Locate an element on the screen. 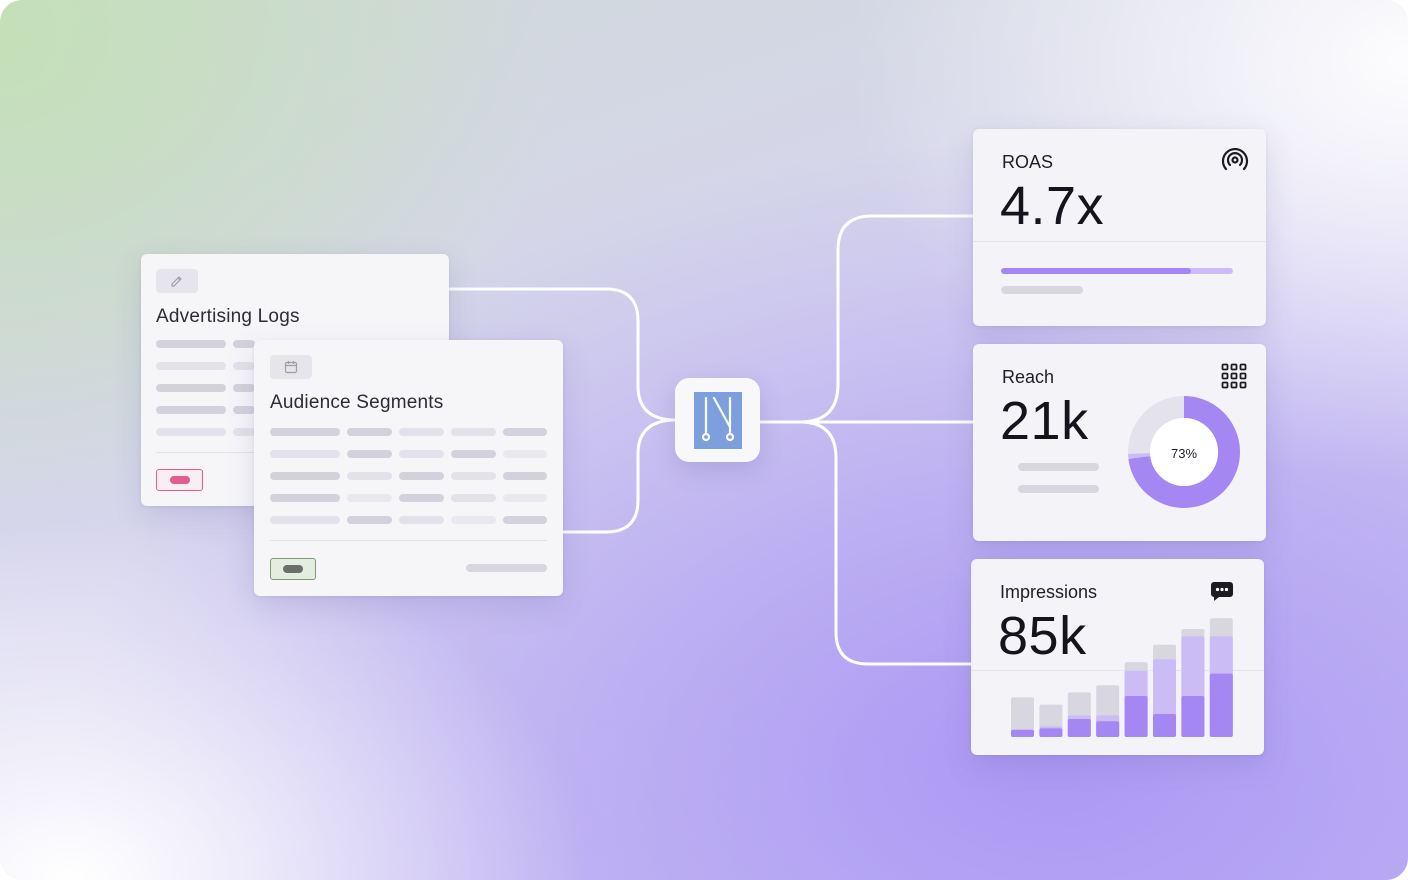  impressions-card: Impressions 85k is located at coordinates (1117, 657).